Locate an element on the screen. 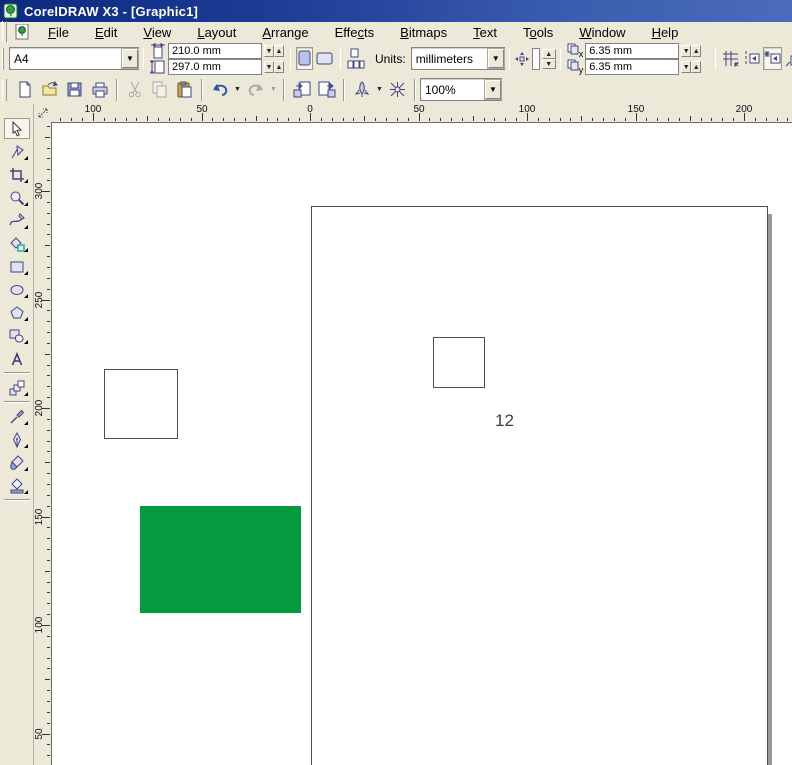  snap-to-guidelines-button is located at coordinates (751, 58).